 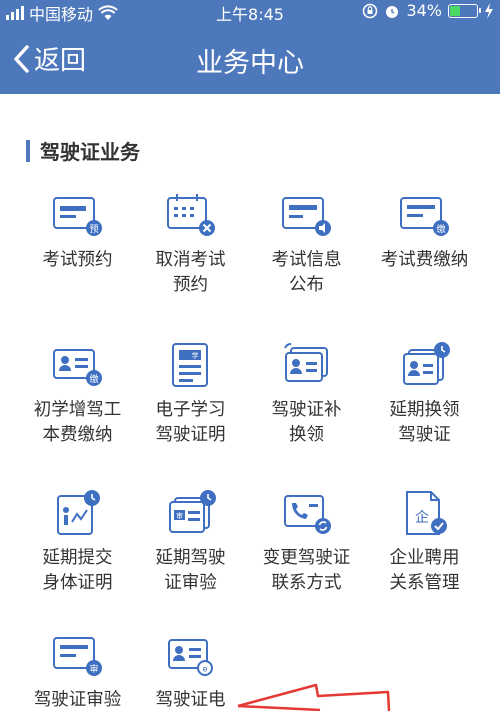 I want to click on service-label: 考试费缴纳, so click(x=424, y=260).